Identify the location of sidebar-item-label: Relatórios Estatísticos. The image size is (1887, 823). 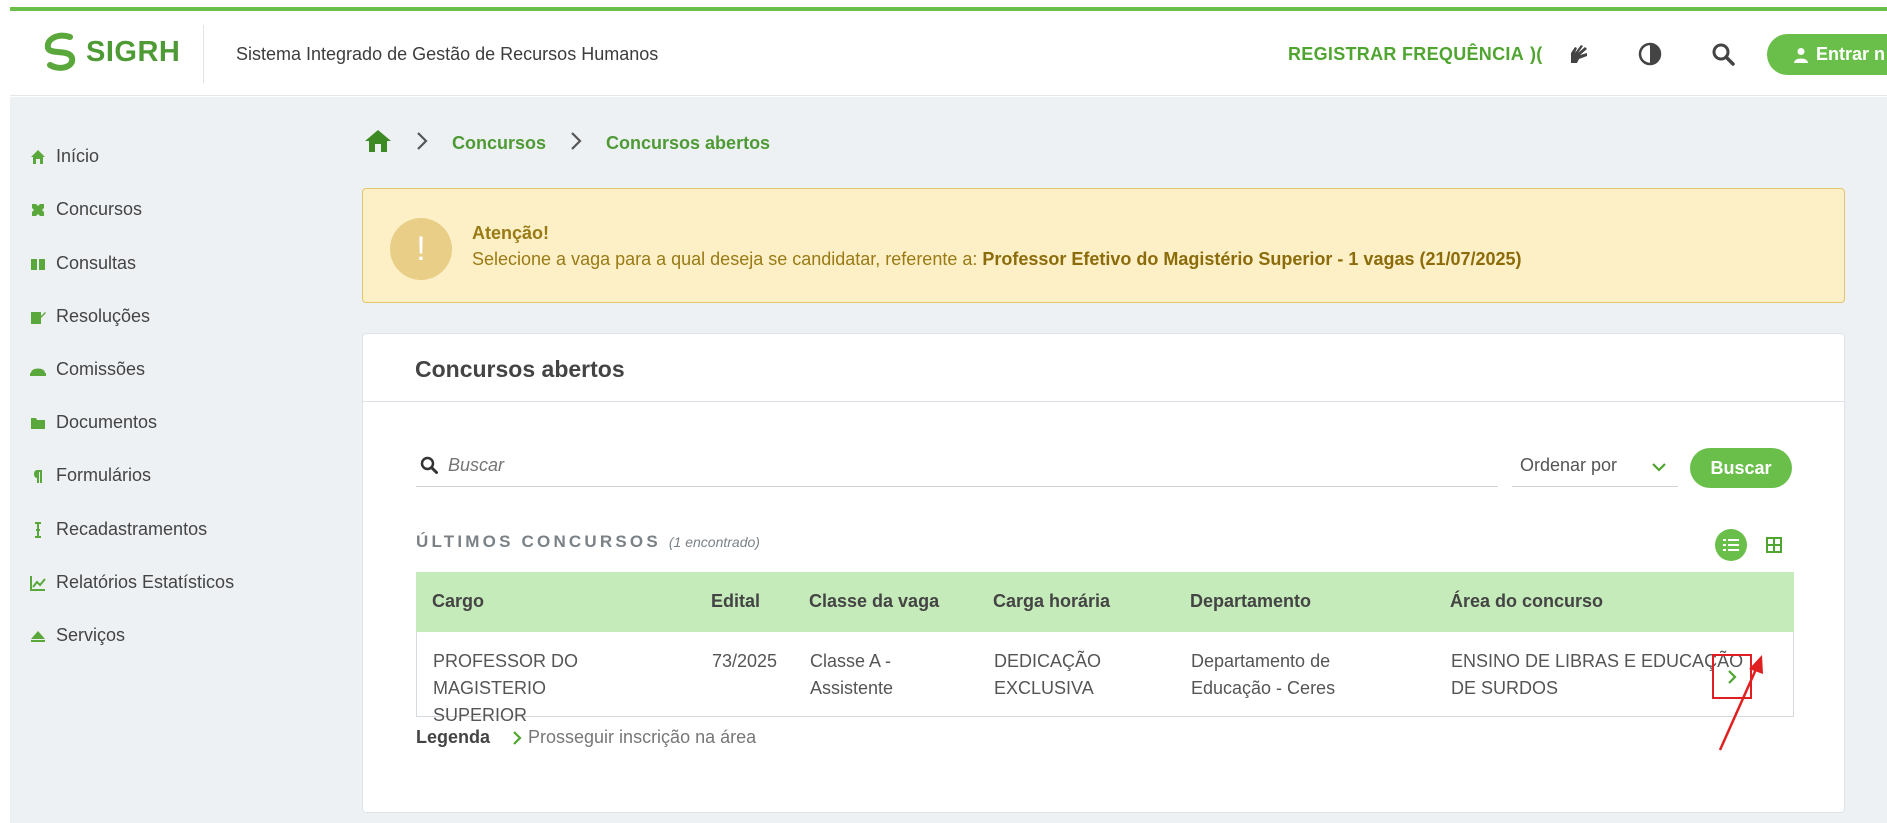
(145, 582).